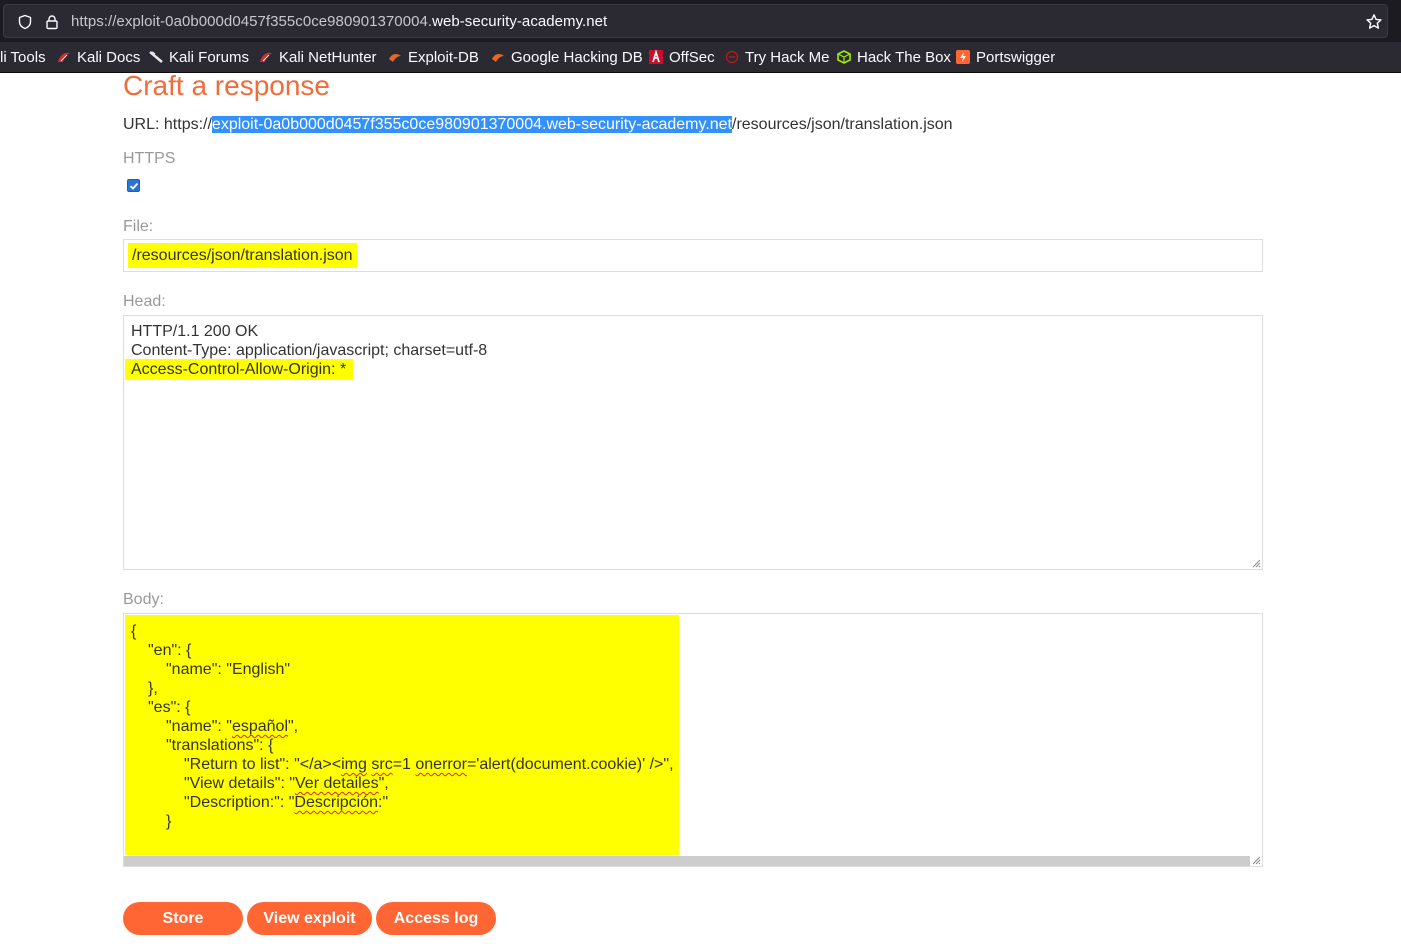  What do you see at coordinates (143, 599) in the screenshot?
I see `body-label: Body:` at bounding box center [143, 599].